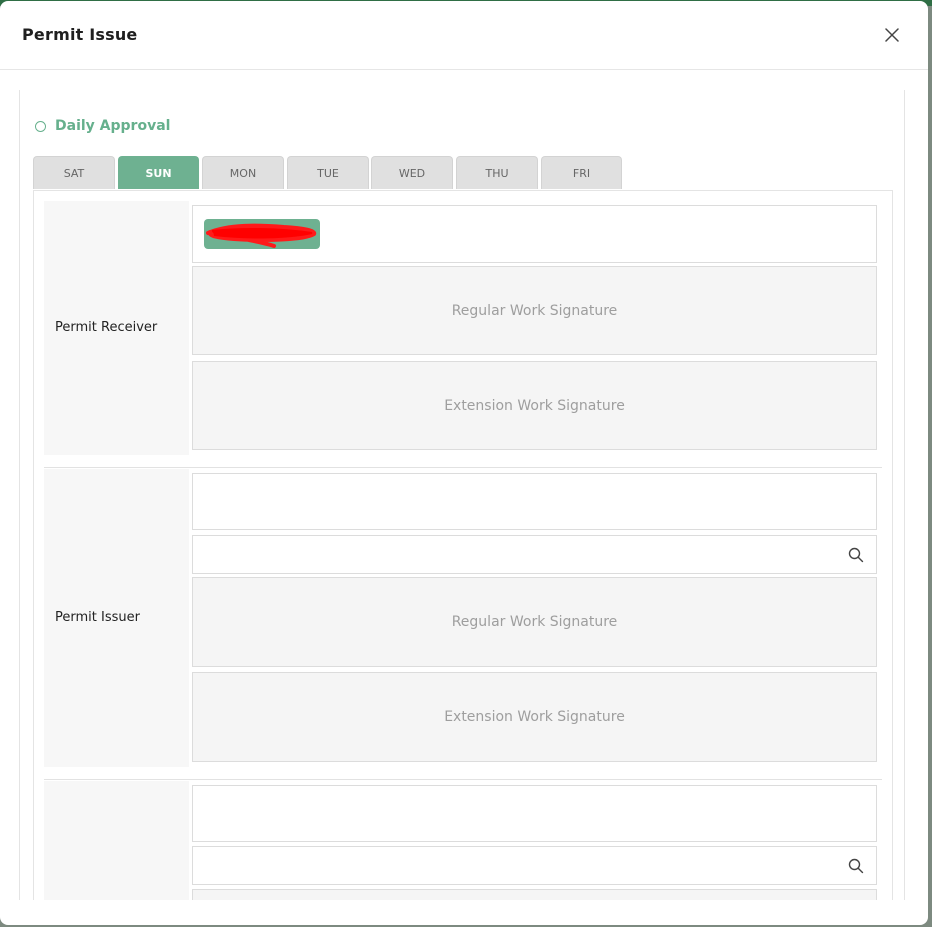 This screenshot has height=927, width=932. What do you see at coordinates (534, 234) in the screenshot?
I see `receiver-name-field` at bounding box center [534, 234].